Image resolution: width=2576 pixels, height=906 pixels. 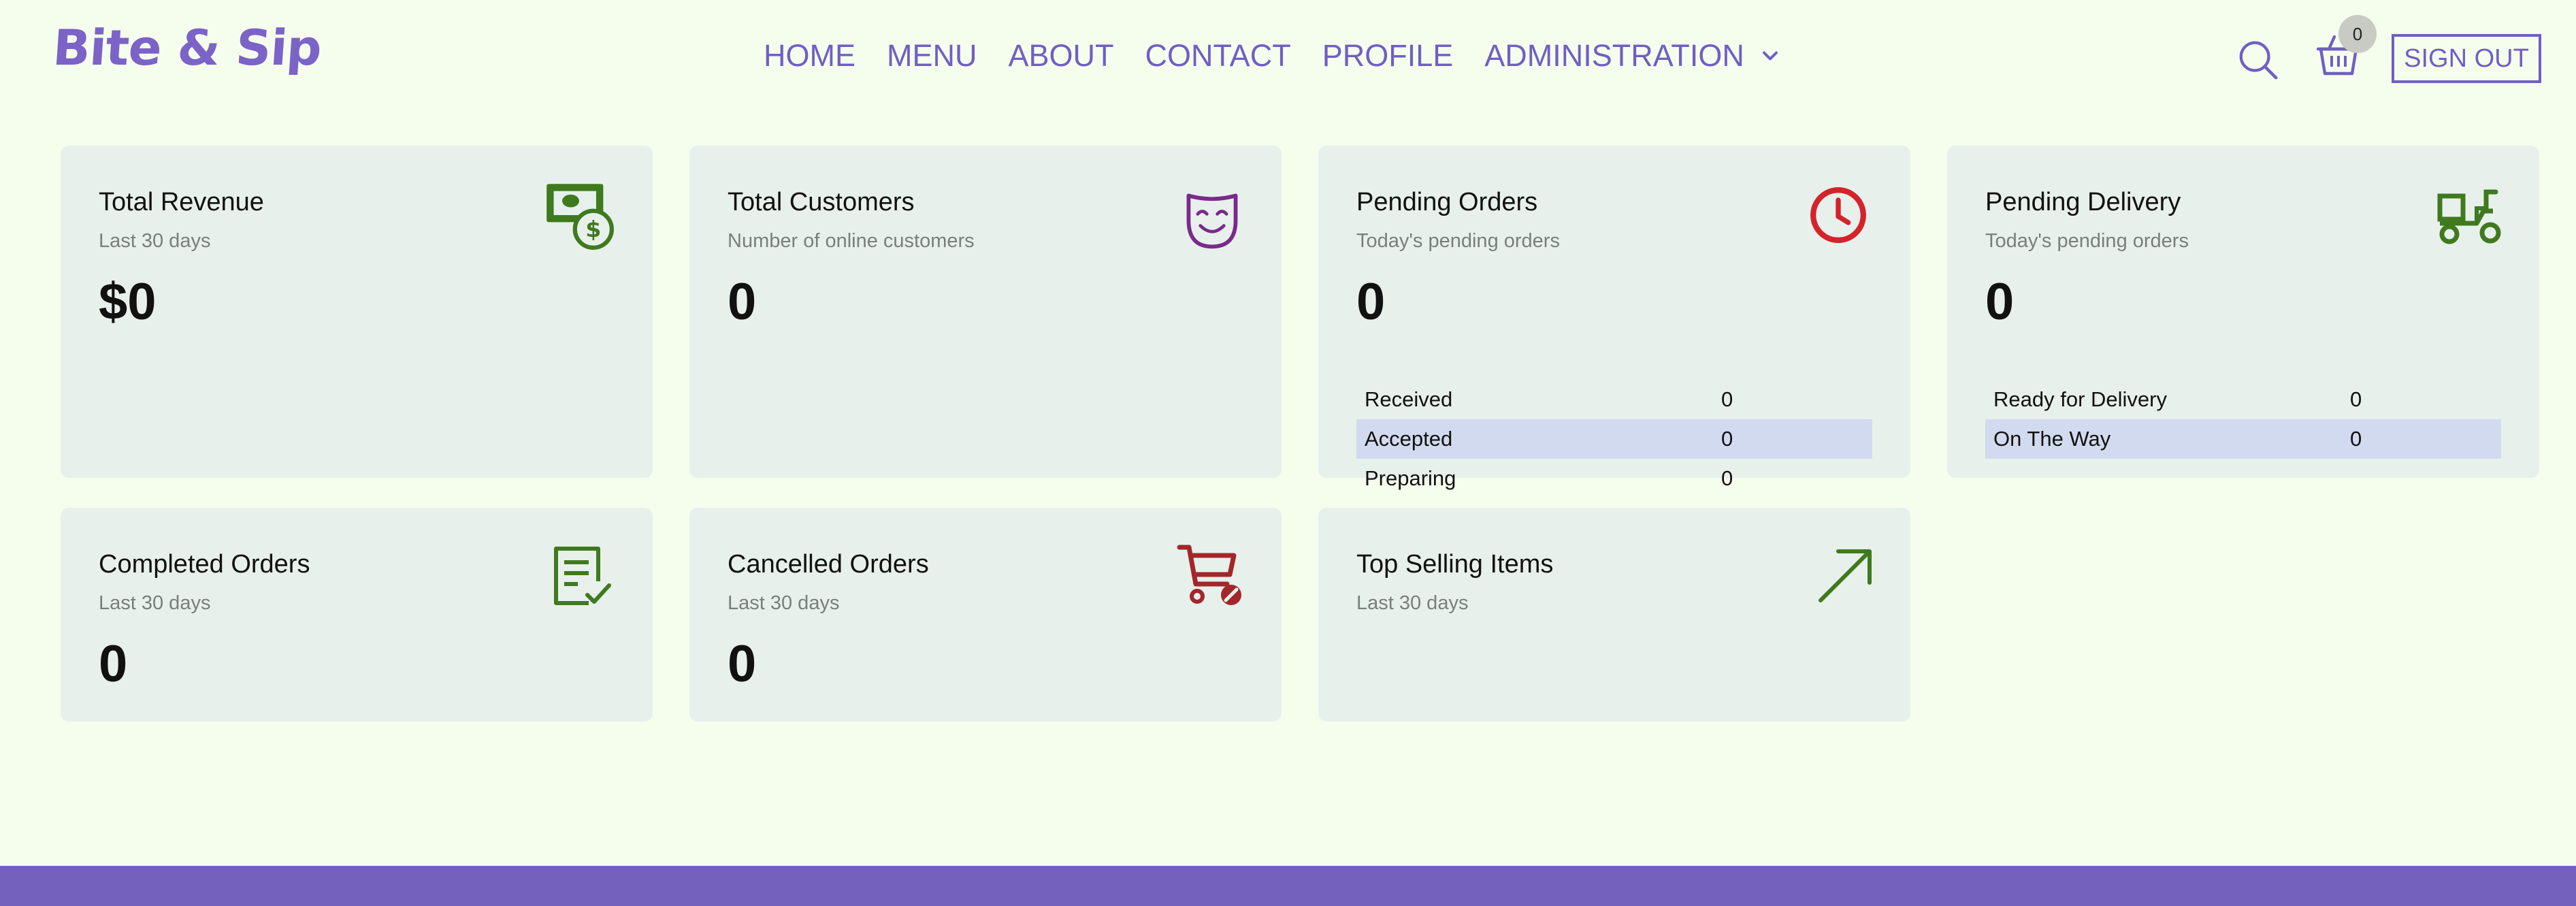 I want to click on pending-delivery-breakdown: Ready for Delivery 0 On The Way 0, so click(x=2243, y=420).